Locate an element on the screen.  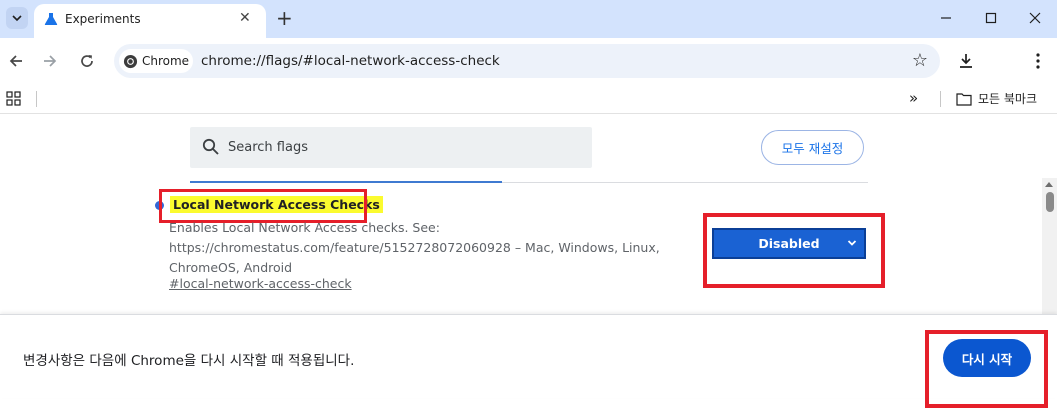
folder-icon is located at coordinates (964, 99).